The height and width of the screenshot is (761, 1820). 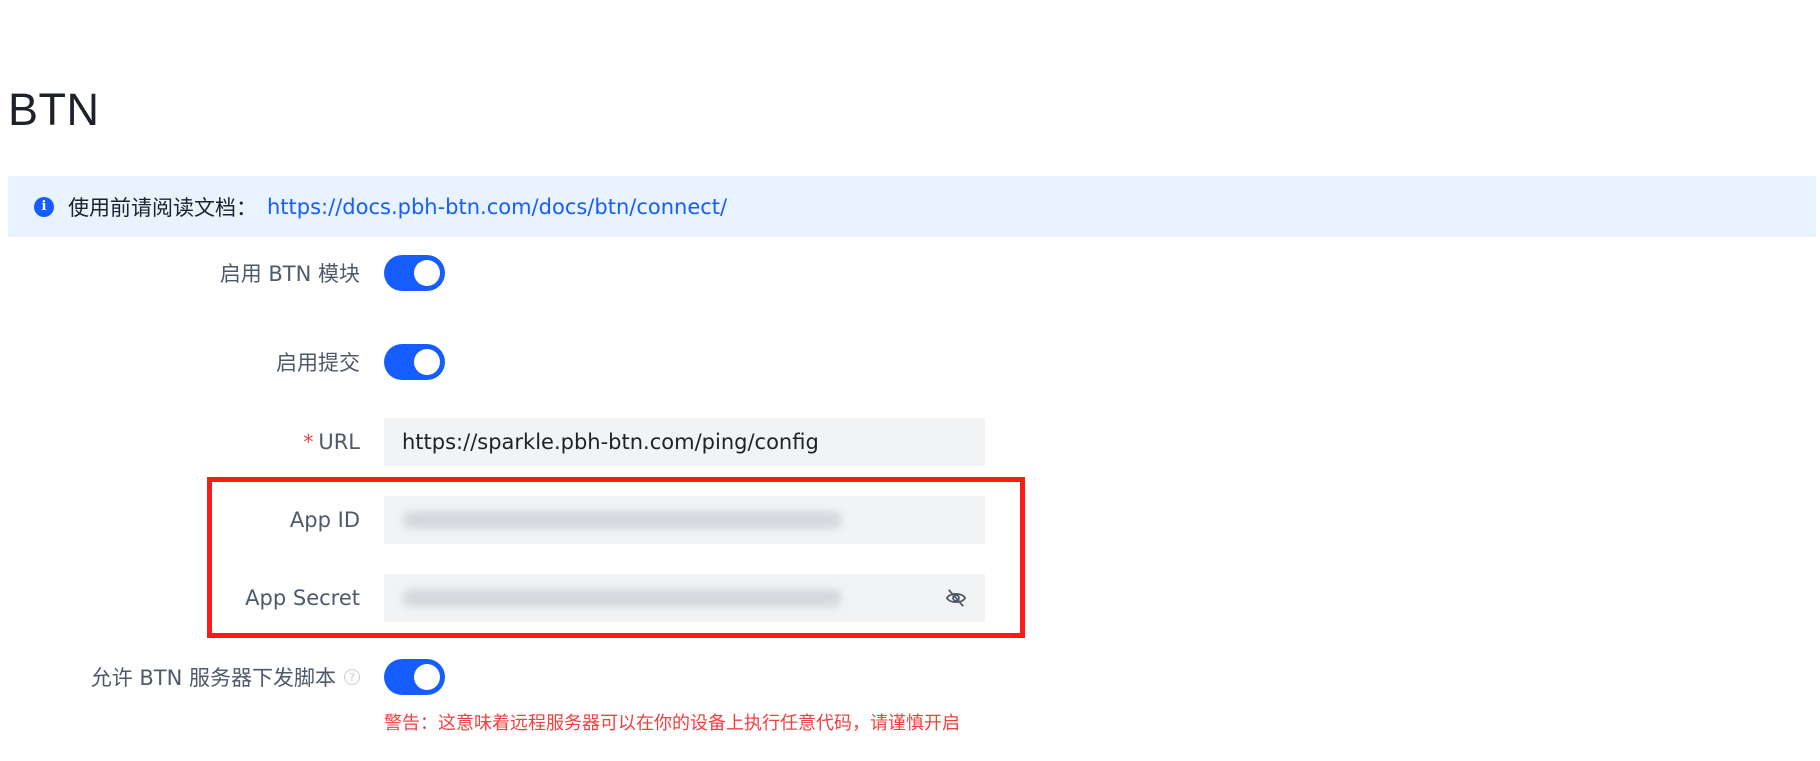 What do you see at coordinates (550, 362) in the screenshot?
I see `form-row-enable-submit: 启用提交` at bounding box center [550, 362].